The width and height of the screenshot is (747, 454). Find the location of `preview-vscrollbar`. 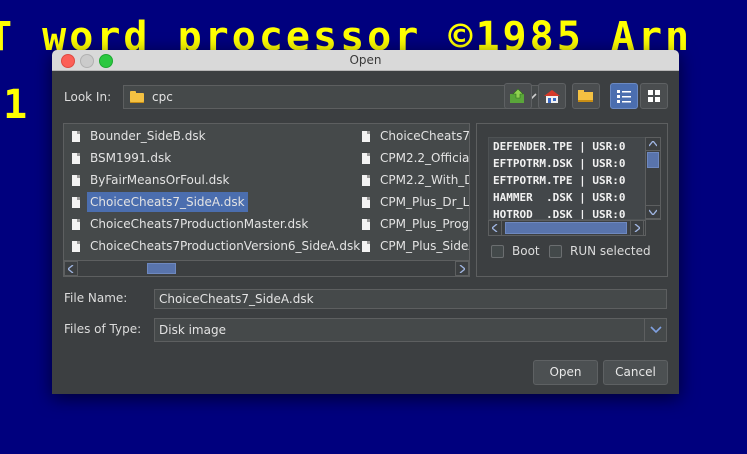

preview-vscrollbar is located at coordinates (653, 178).